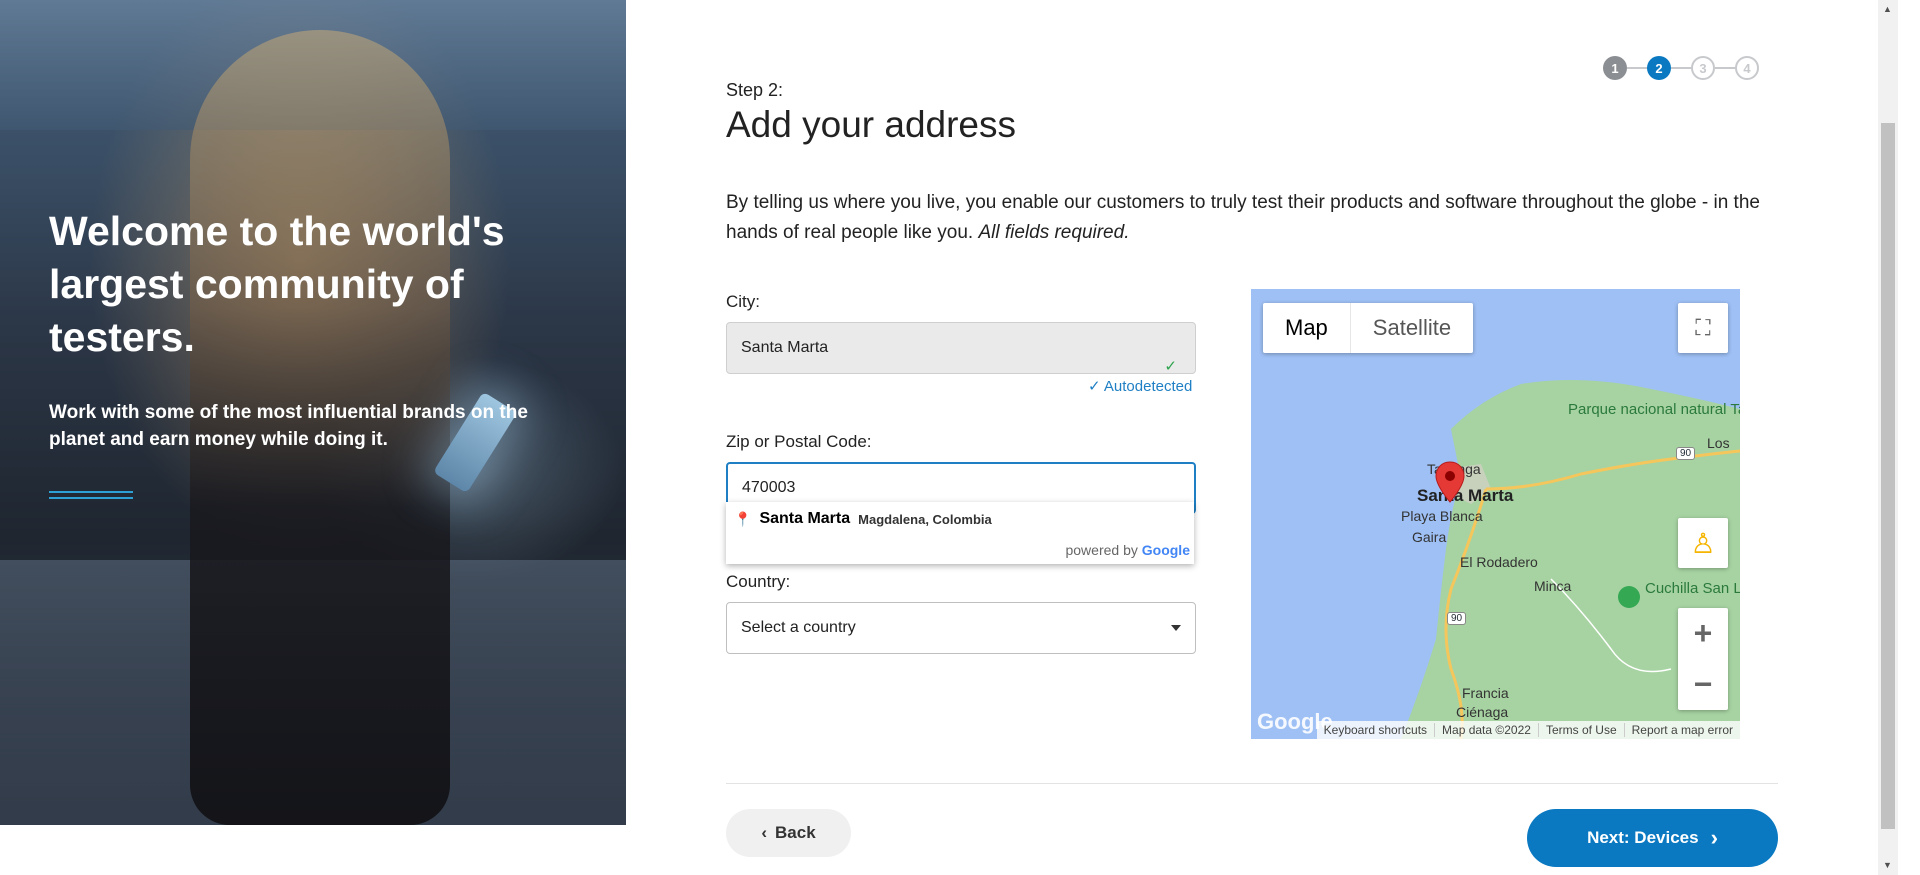 This screenshot has height=875, width=1920. I want to click on powered-by-text: powered by, so click(1101, 550).